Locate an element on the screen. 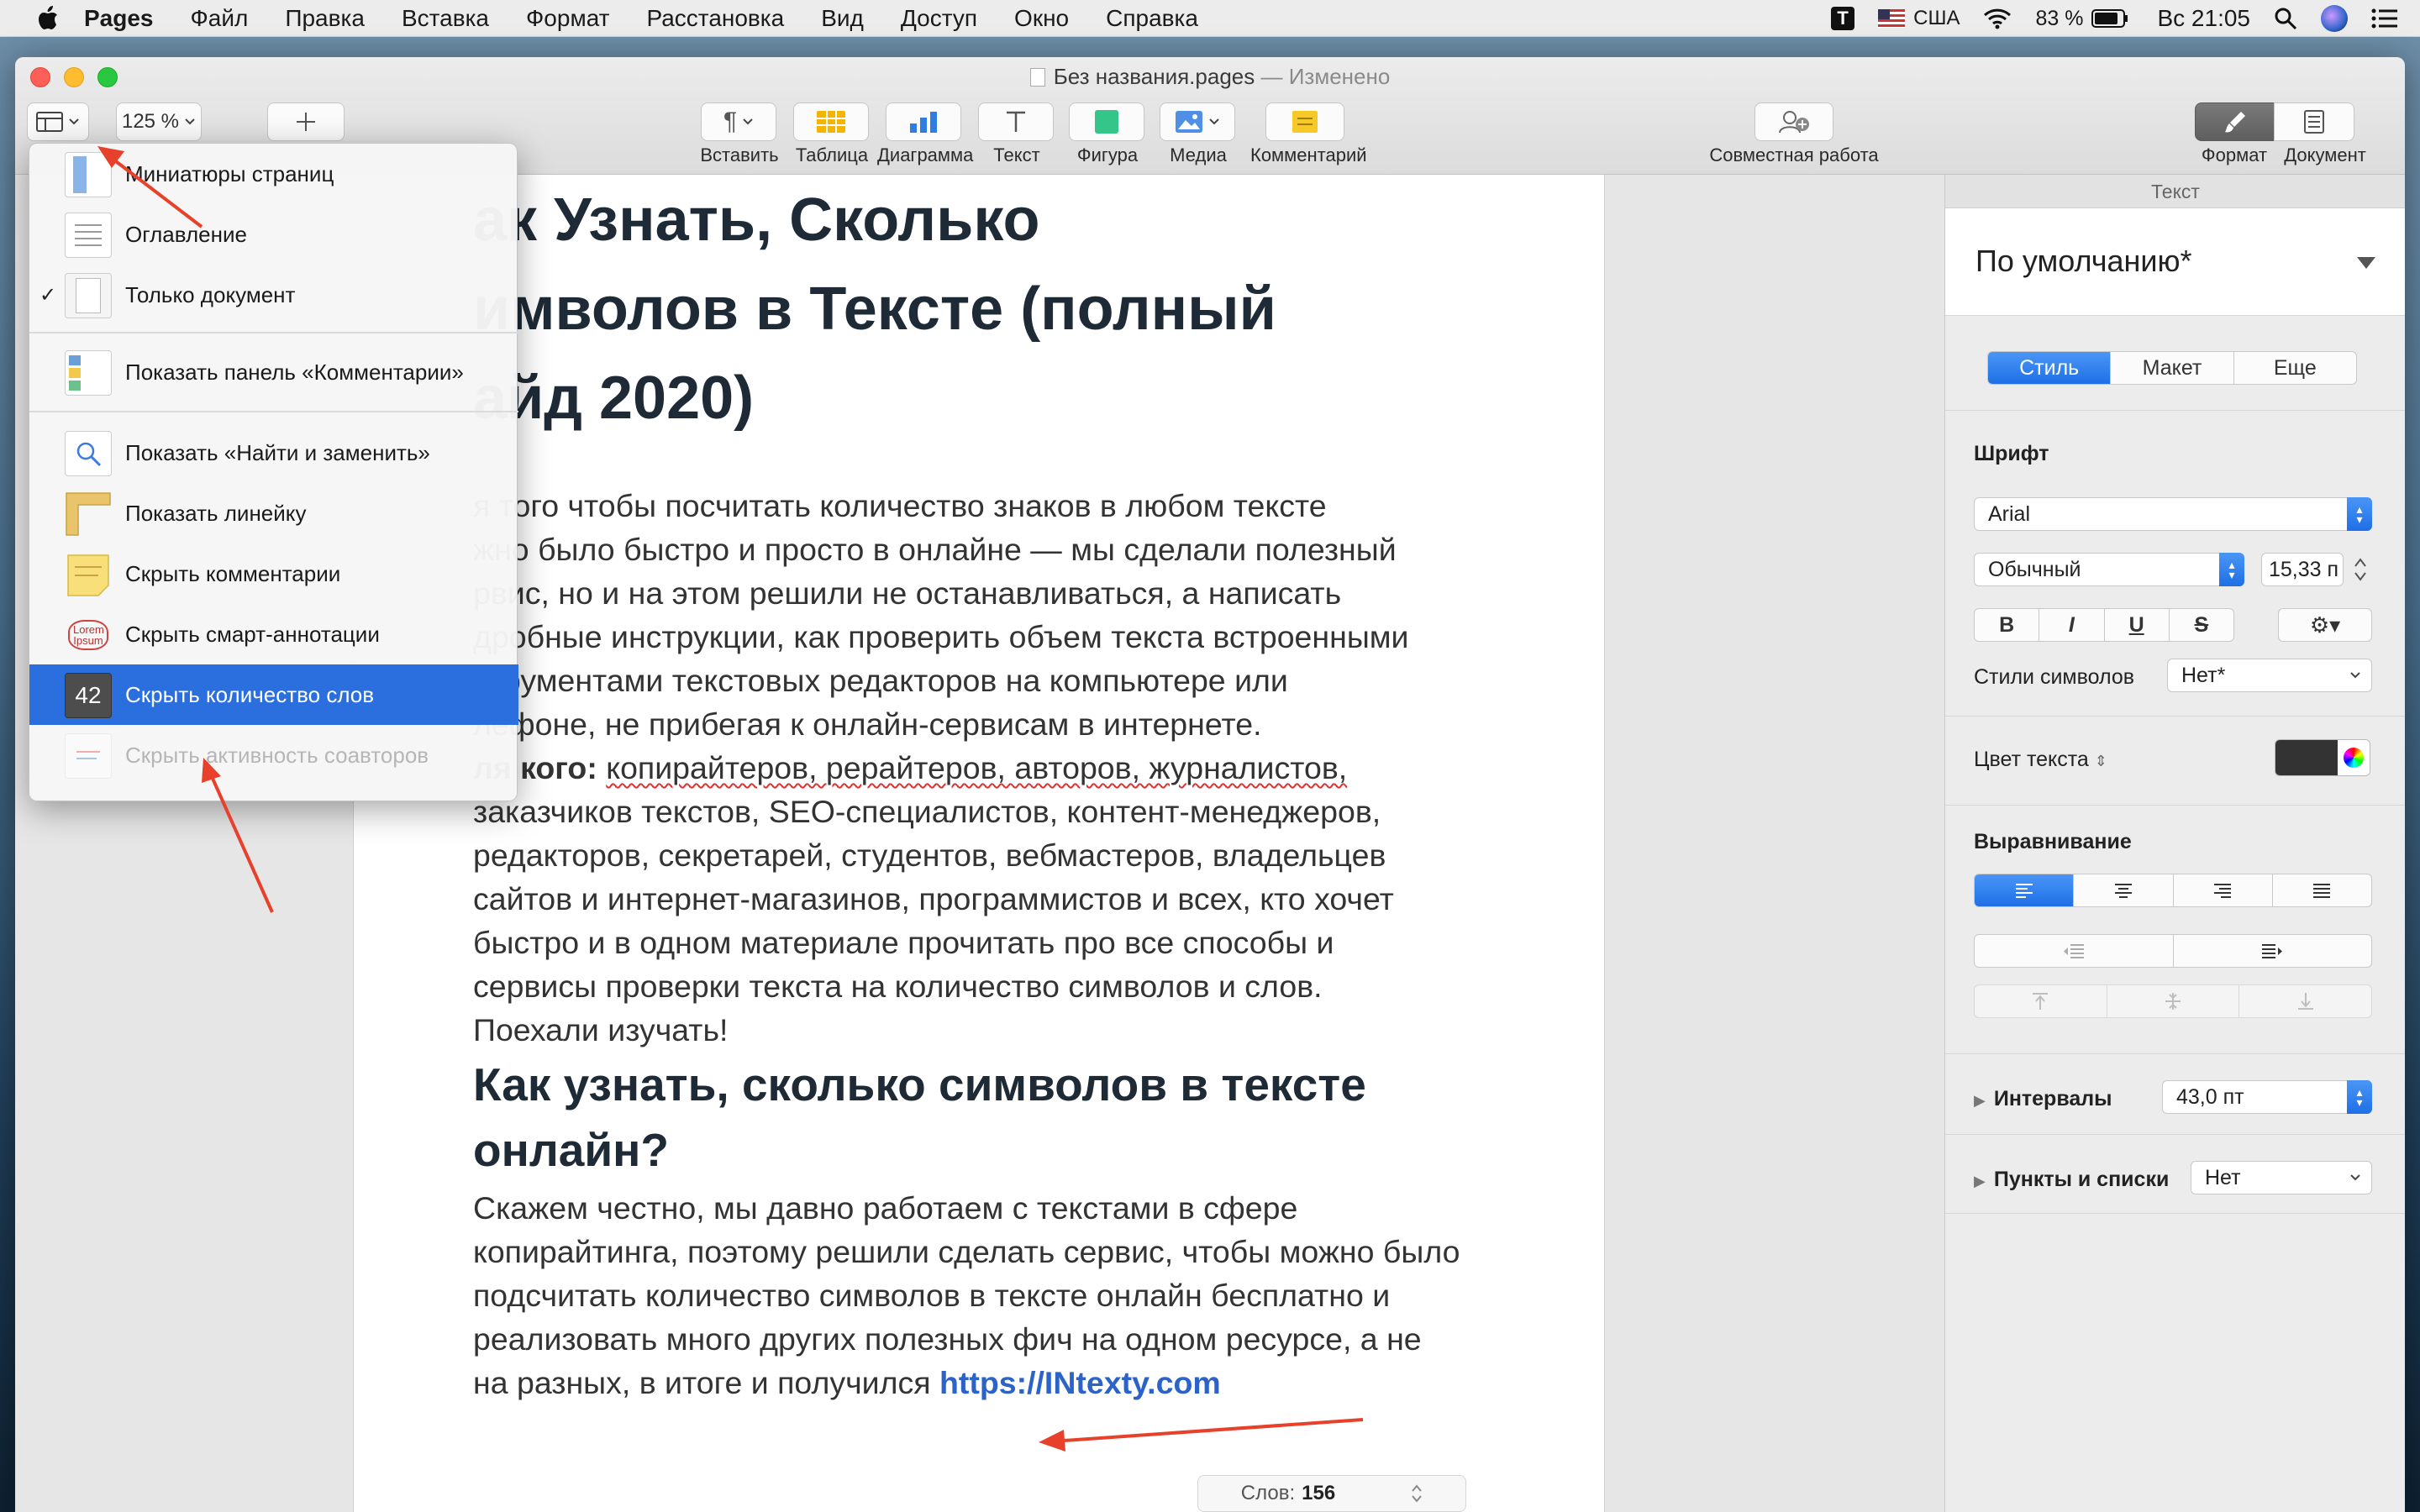 This screenshot has width=2420, height=1512. text-color-well is located at coordinates (2323, 757).